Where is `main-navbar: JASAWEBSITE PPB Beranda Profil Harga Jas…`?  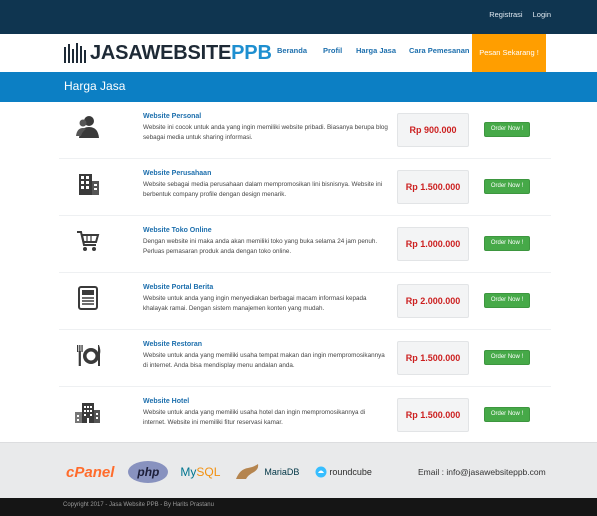 main-navbar: JASAWEBSITE PPB Beranda Profil Harga Jas… is located at coordinates (298, 53).